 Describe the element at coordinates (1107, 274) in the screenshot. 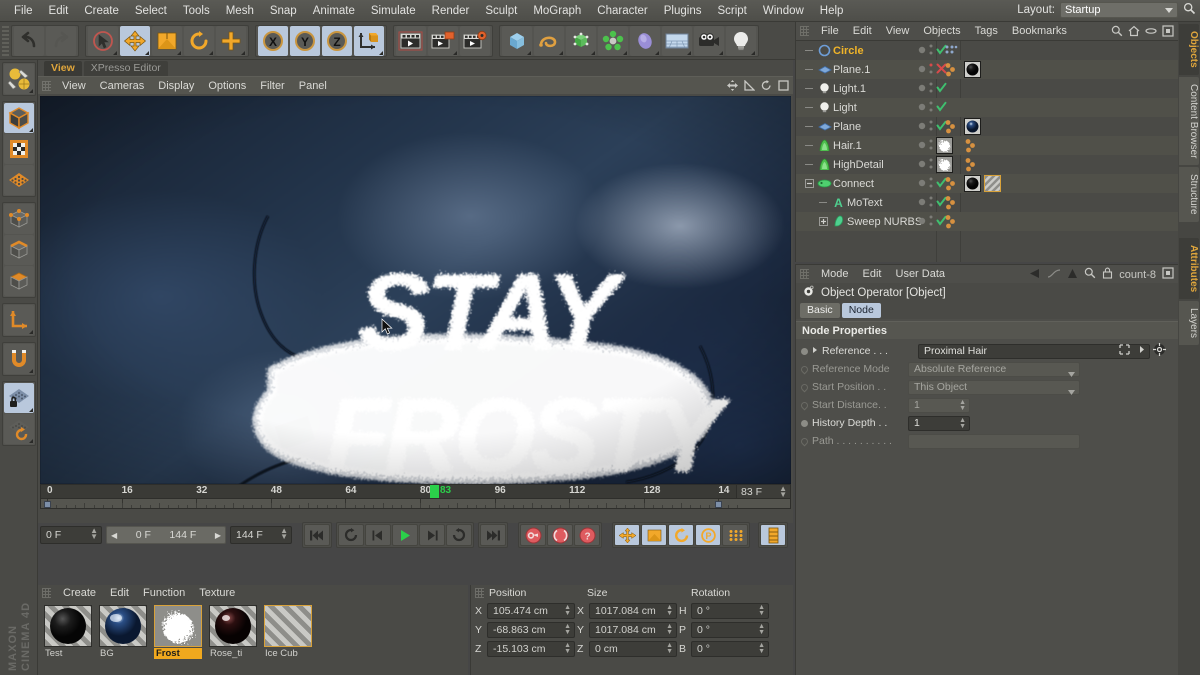

I see `lock-icon` at that location.